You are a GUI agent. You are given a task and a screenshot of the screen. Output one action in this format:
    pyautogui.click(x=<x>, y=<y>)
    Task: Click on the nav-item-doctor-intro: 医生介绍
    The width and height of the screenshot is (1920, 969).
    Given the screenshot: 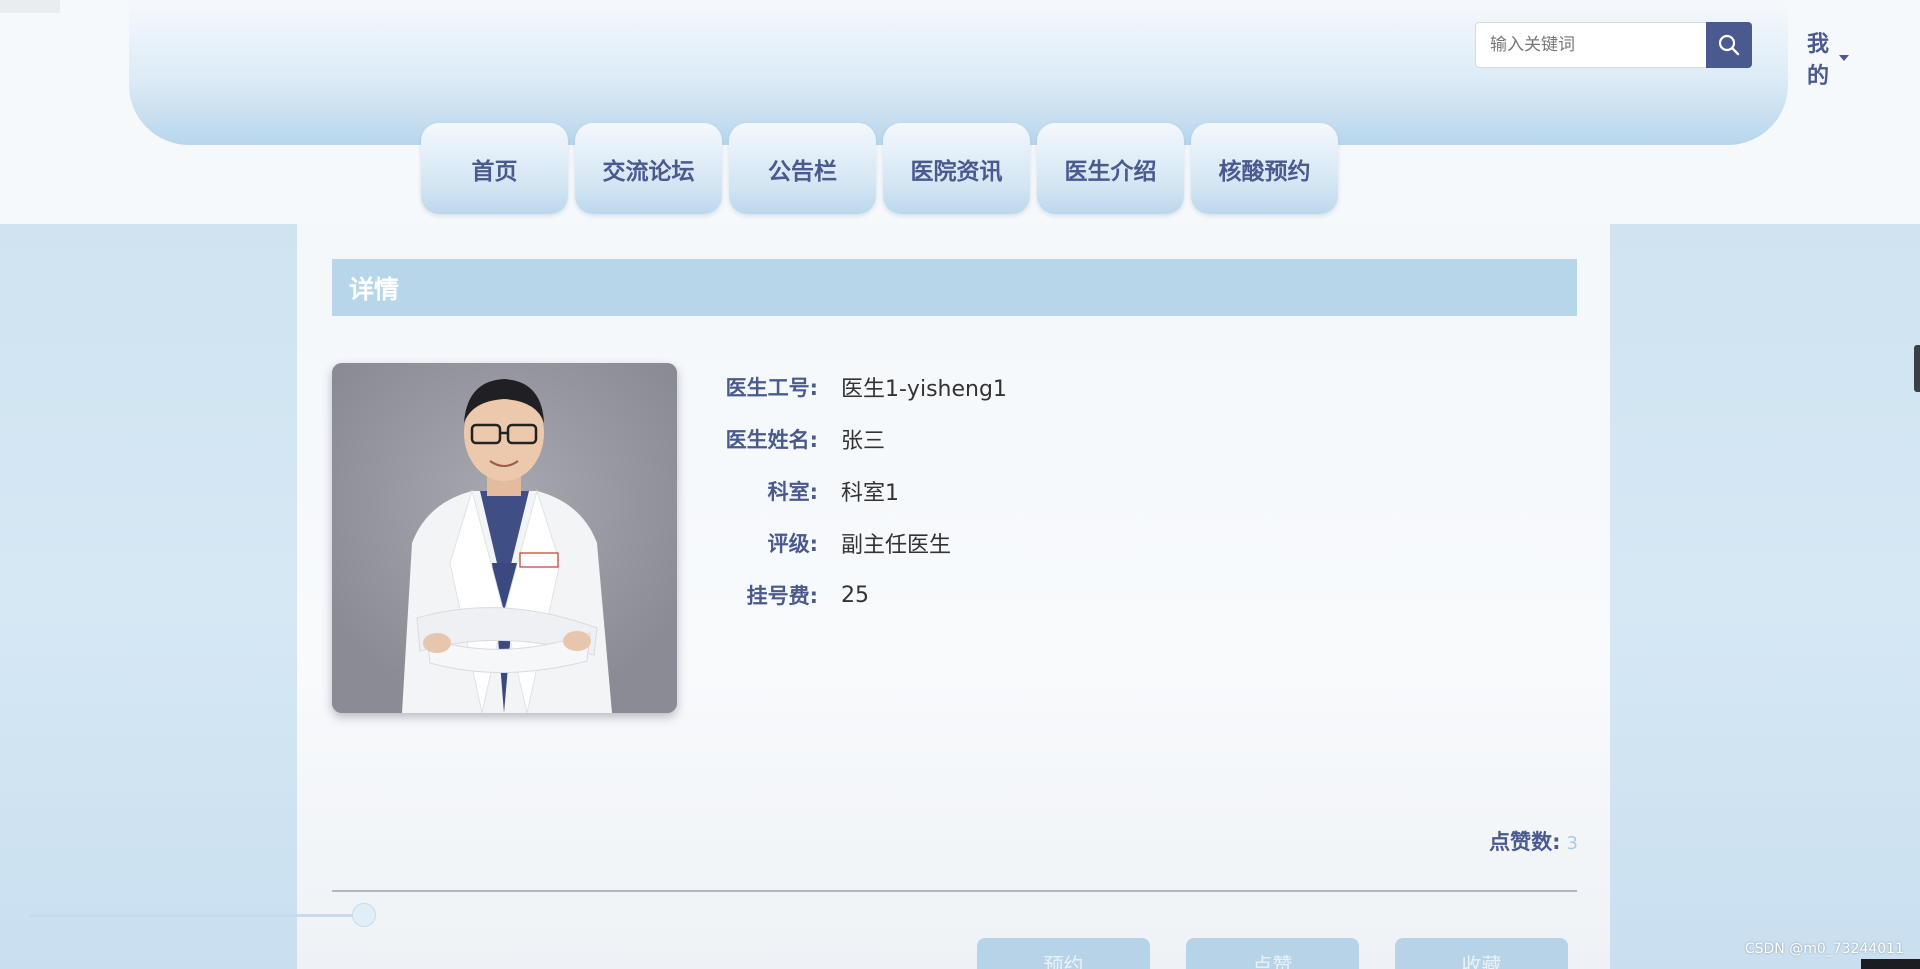 What is the action you would take?
    pyautogui.click(x=1110, y=168)
    